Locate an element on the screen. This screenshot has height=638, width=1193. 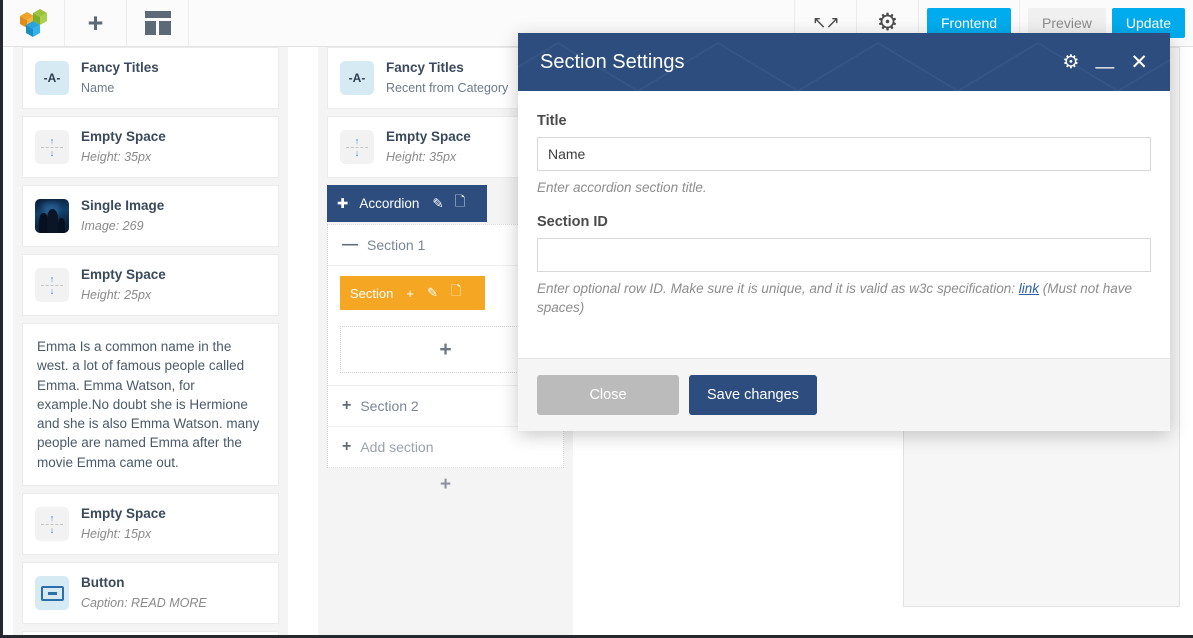
element-card: ↑↓ Empty Space Height: 30px is located at coordinates (150, 633).